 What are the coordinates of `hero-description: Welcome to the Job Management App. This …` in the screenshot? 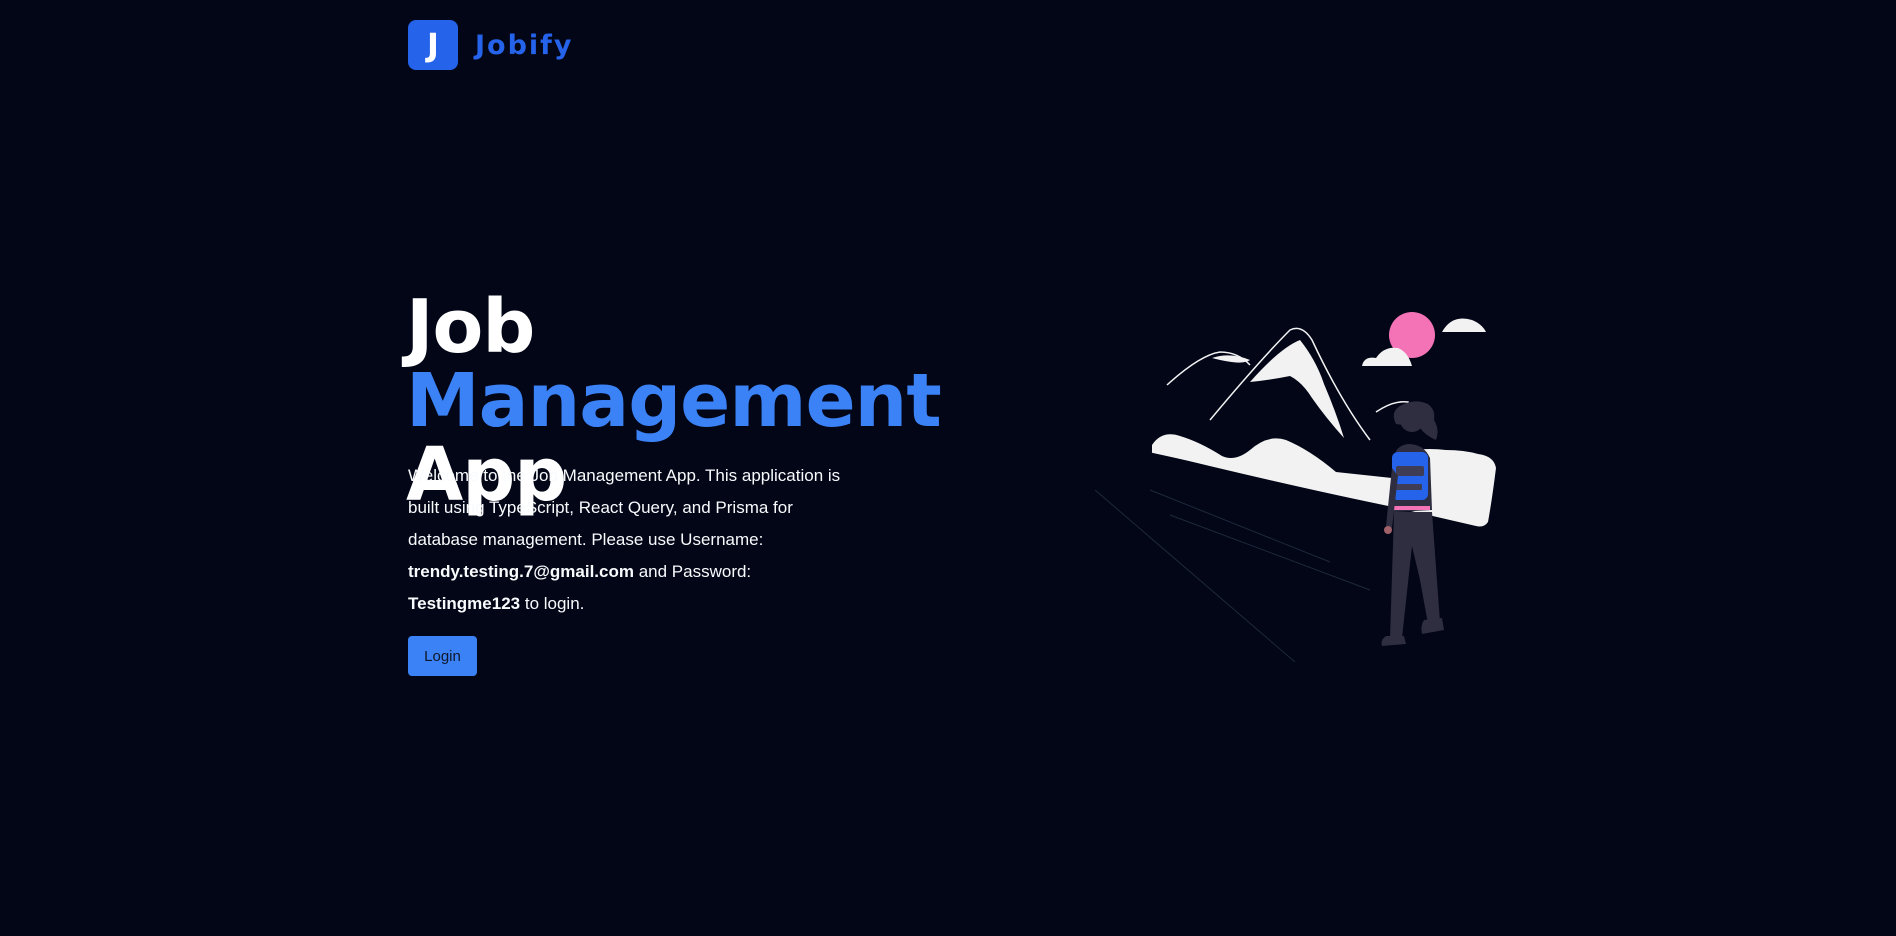 It's located at (628, 540).